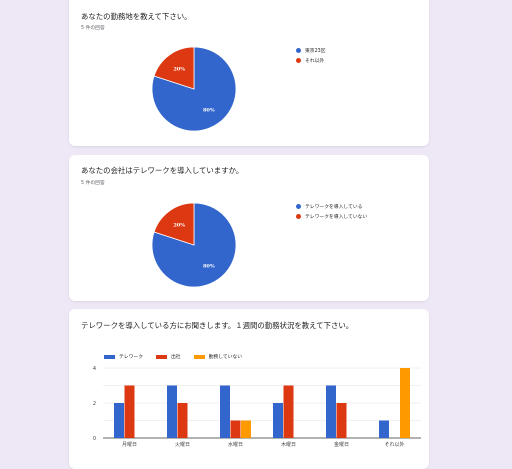 The width and height of the screenshot is (512, 469). Describe the element at coordinates (235, 444) in the screenshot. I see `x-tick-label: 水曜日` at that location.